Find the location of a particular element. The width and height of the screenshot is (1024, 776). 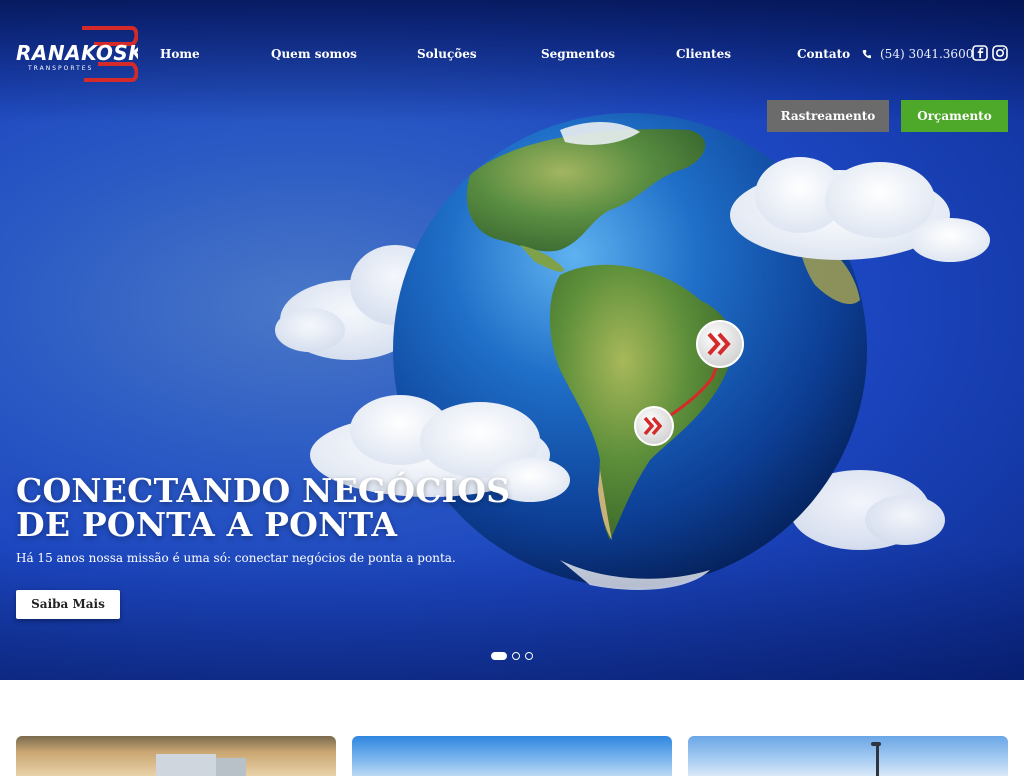

slider-pagination is located at coordinates (512, 656).